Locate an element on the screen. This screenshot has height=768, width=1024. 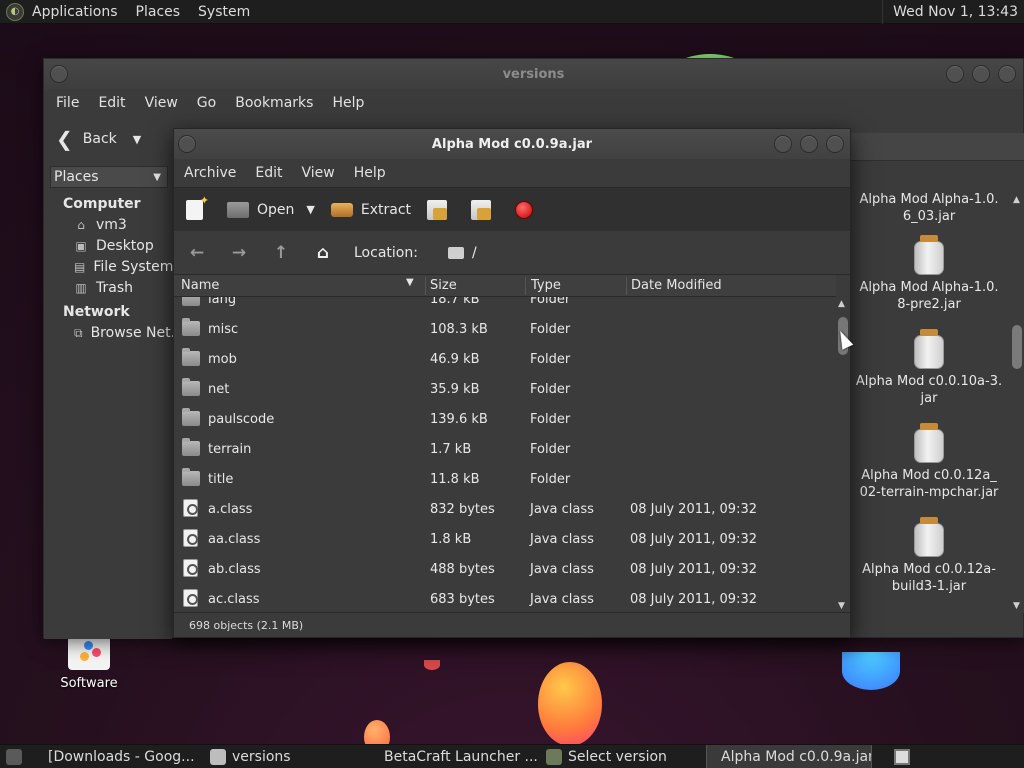
cell-type: Folder is located at coordinates (550, 419).